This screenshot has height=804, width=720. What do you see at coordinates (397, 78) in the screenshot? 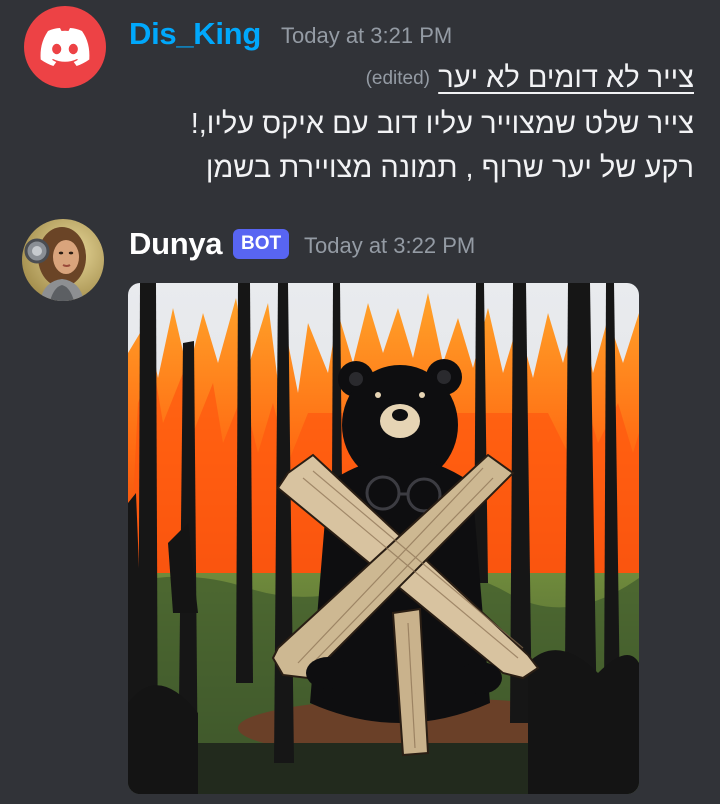
I see `edited-label: (edited)` at bounding box center [397, 78].